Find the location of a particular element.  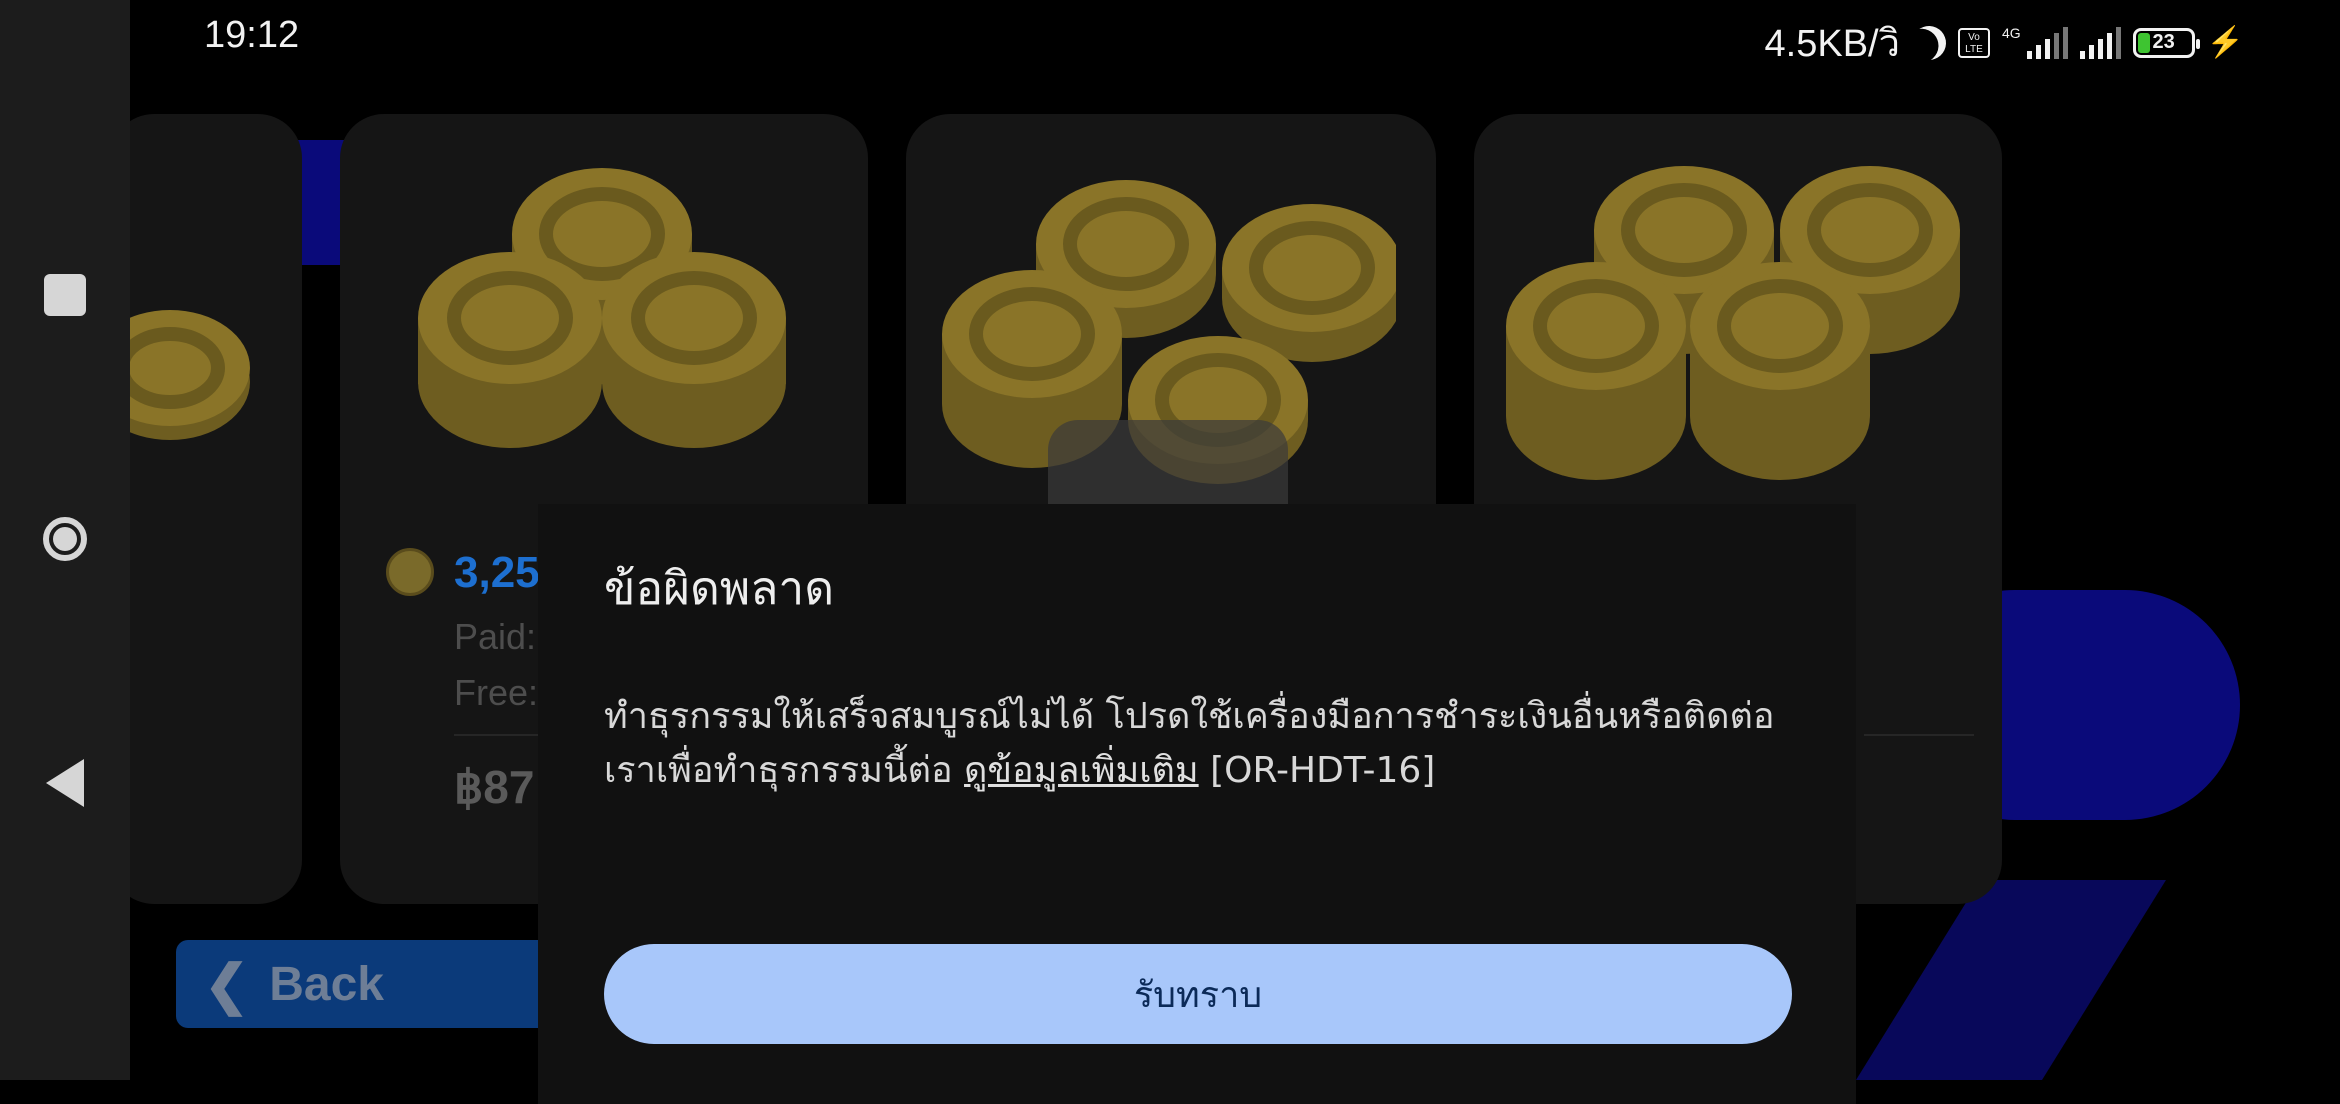

net-speed: 4.5KB/วิ is located at coordinates (1832, 44).